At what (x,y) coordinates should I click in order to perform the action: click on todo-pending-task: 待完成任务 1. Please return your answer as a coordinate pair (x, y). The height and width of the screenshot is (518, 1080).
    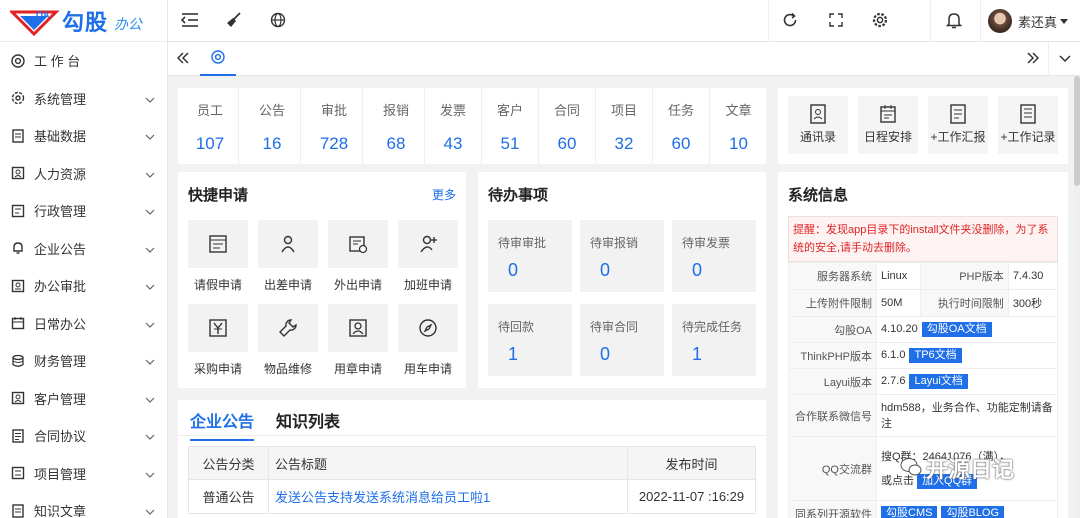
    Looking at the image, I should click on (714, 340).